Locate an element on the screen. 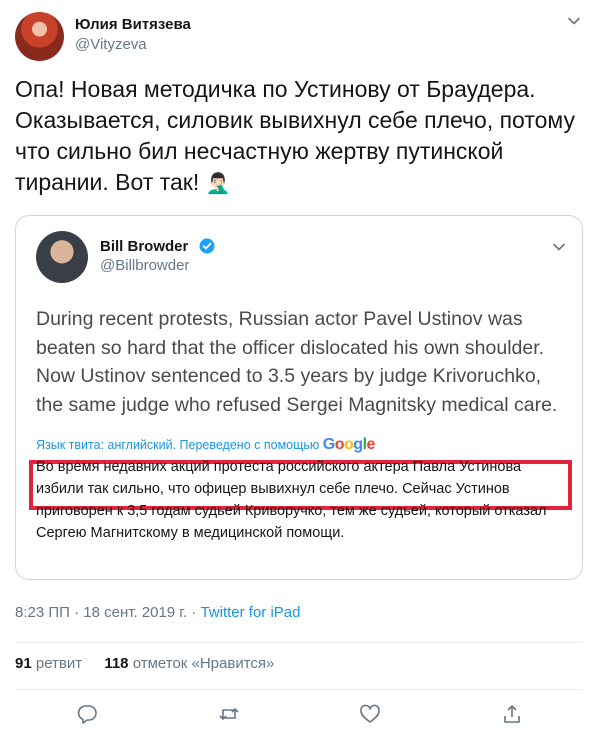 The image size is (598, 737). verified-icon is located at coordinates (207, 246).